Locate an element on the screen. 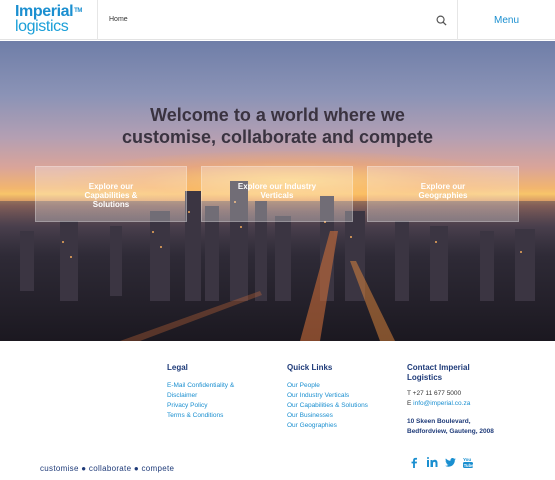  explore-capabilities-label: Explore our Capabilities & Solutions is located at coordinates (111, 195).